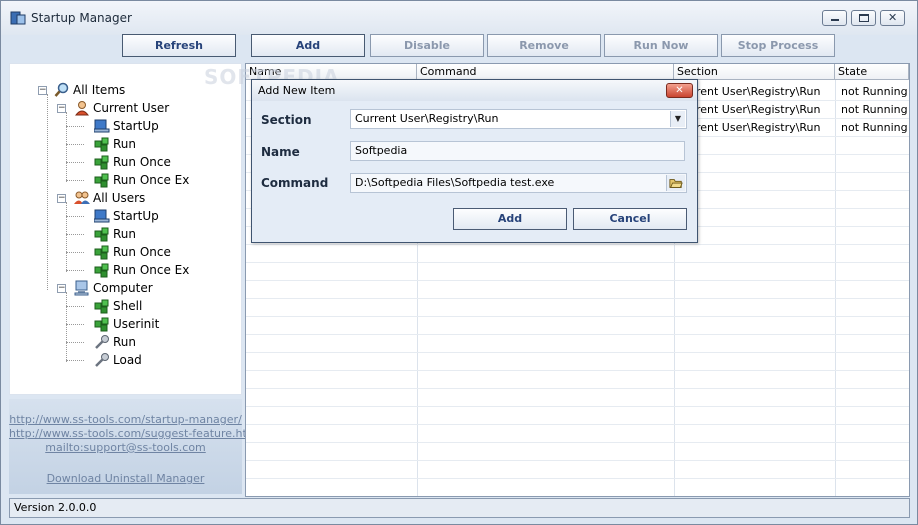 The image size is (918, 525). Describe the element at coordinates (55, 507) in the screenshot. I see `version-label: Version 2.0.0.0` at that location.